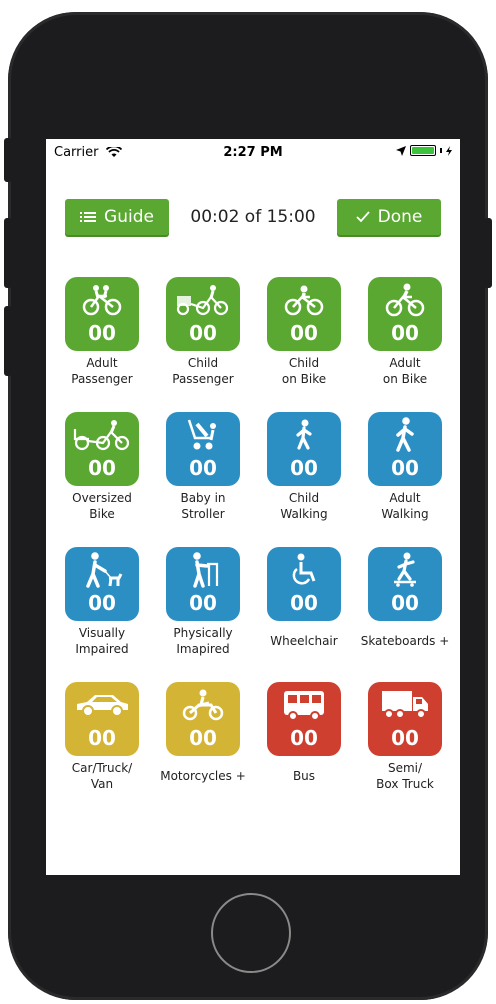  I want to click on counter-label: Adult Walking, so click(405, 506).